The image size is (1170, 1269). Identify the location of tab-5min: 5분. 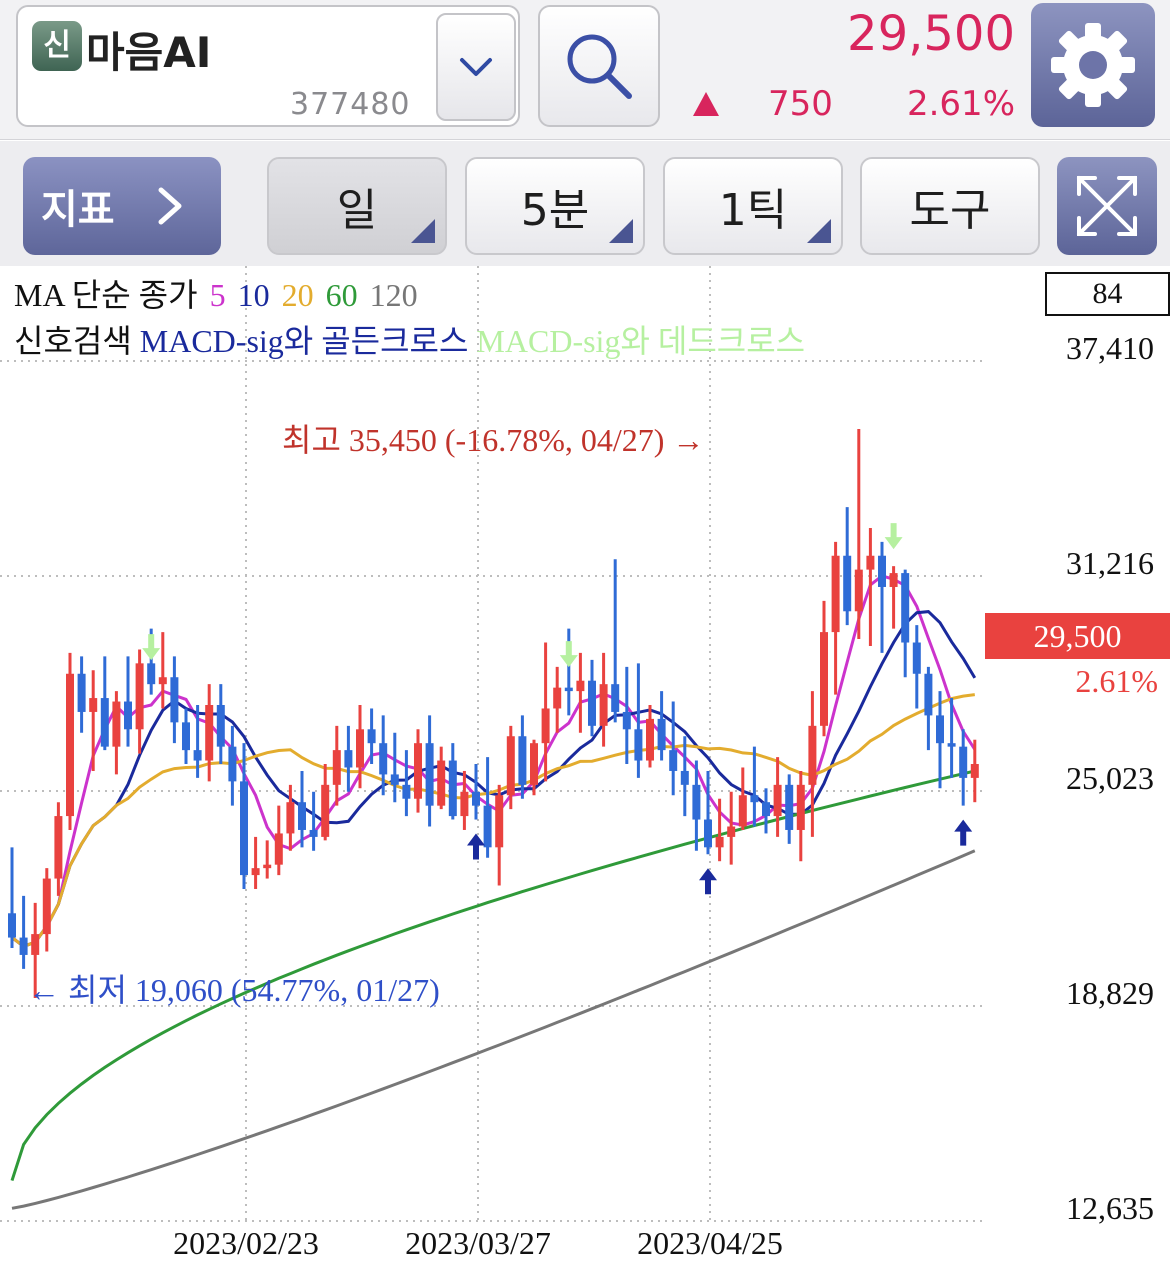
(555, 206).